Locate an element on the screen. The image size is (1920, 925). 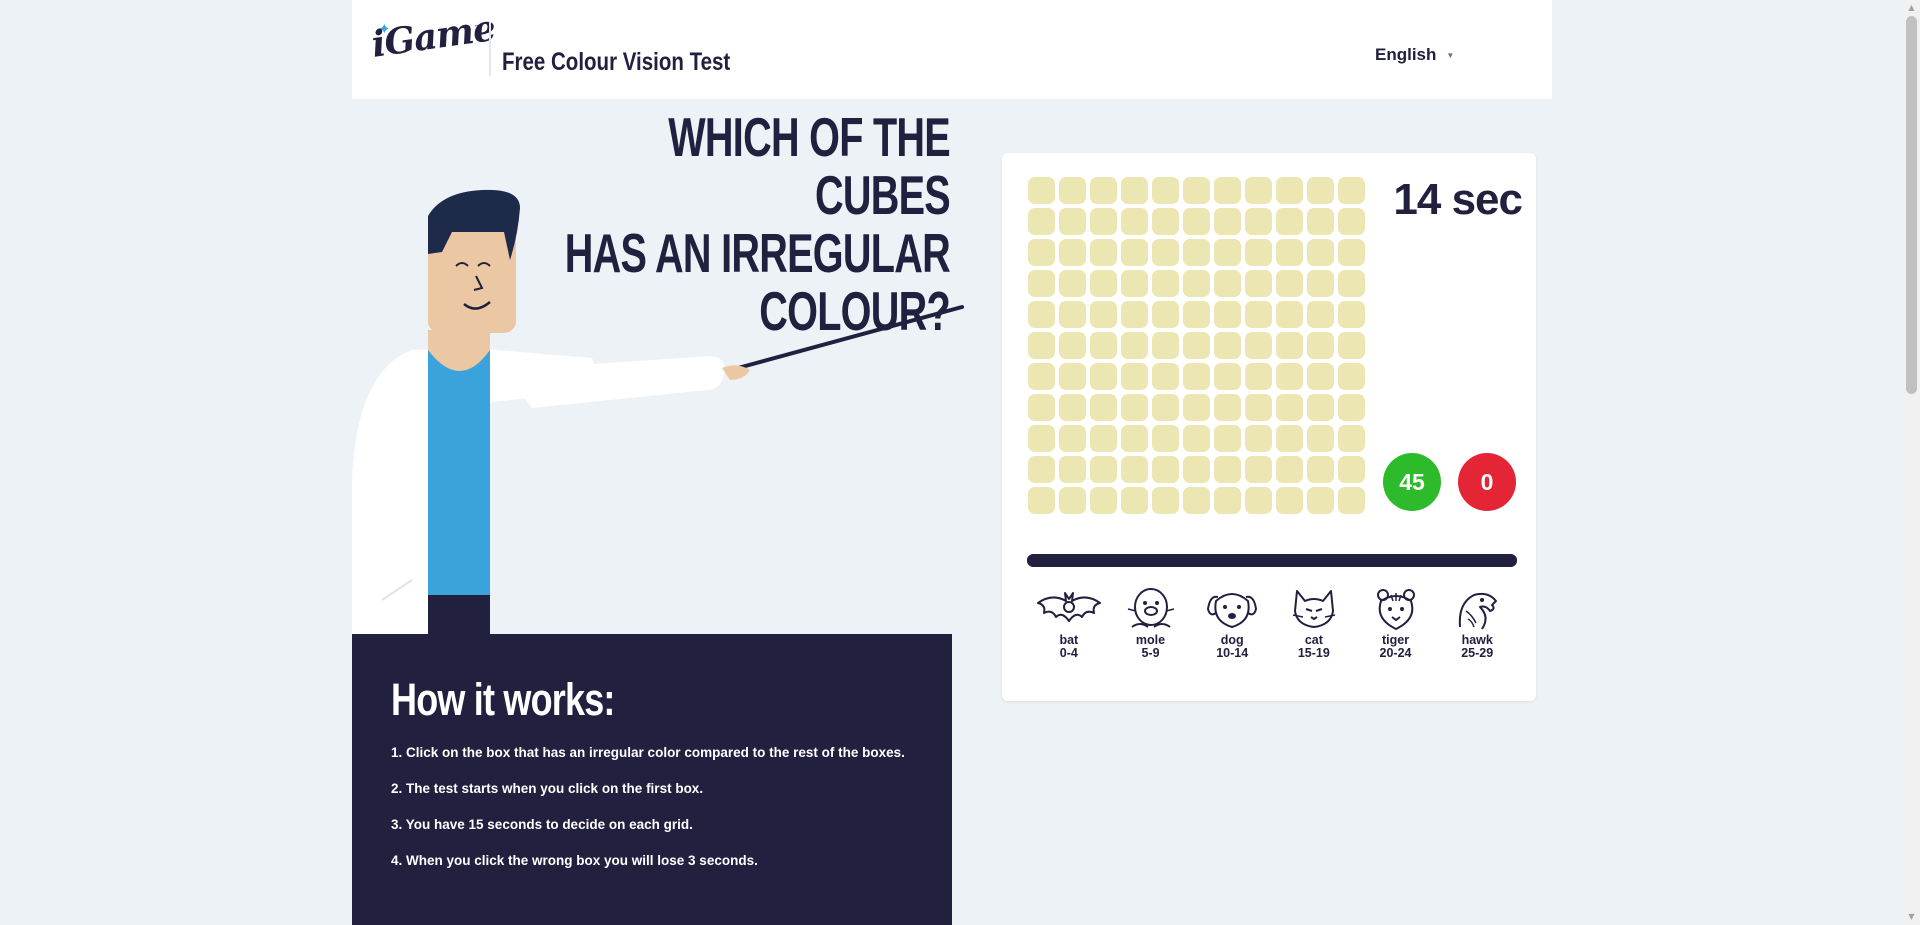
language-selector: English ▼ is located at coordinates (1414, 55).